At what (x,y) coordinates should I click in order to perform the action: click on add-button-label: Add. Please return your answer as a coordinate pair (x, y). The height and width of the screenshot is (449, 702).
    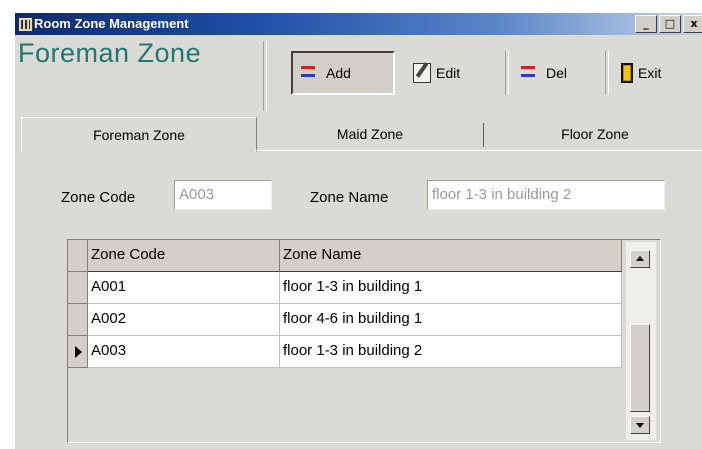
    Looking at the image, I should click on (338, 73).